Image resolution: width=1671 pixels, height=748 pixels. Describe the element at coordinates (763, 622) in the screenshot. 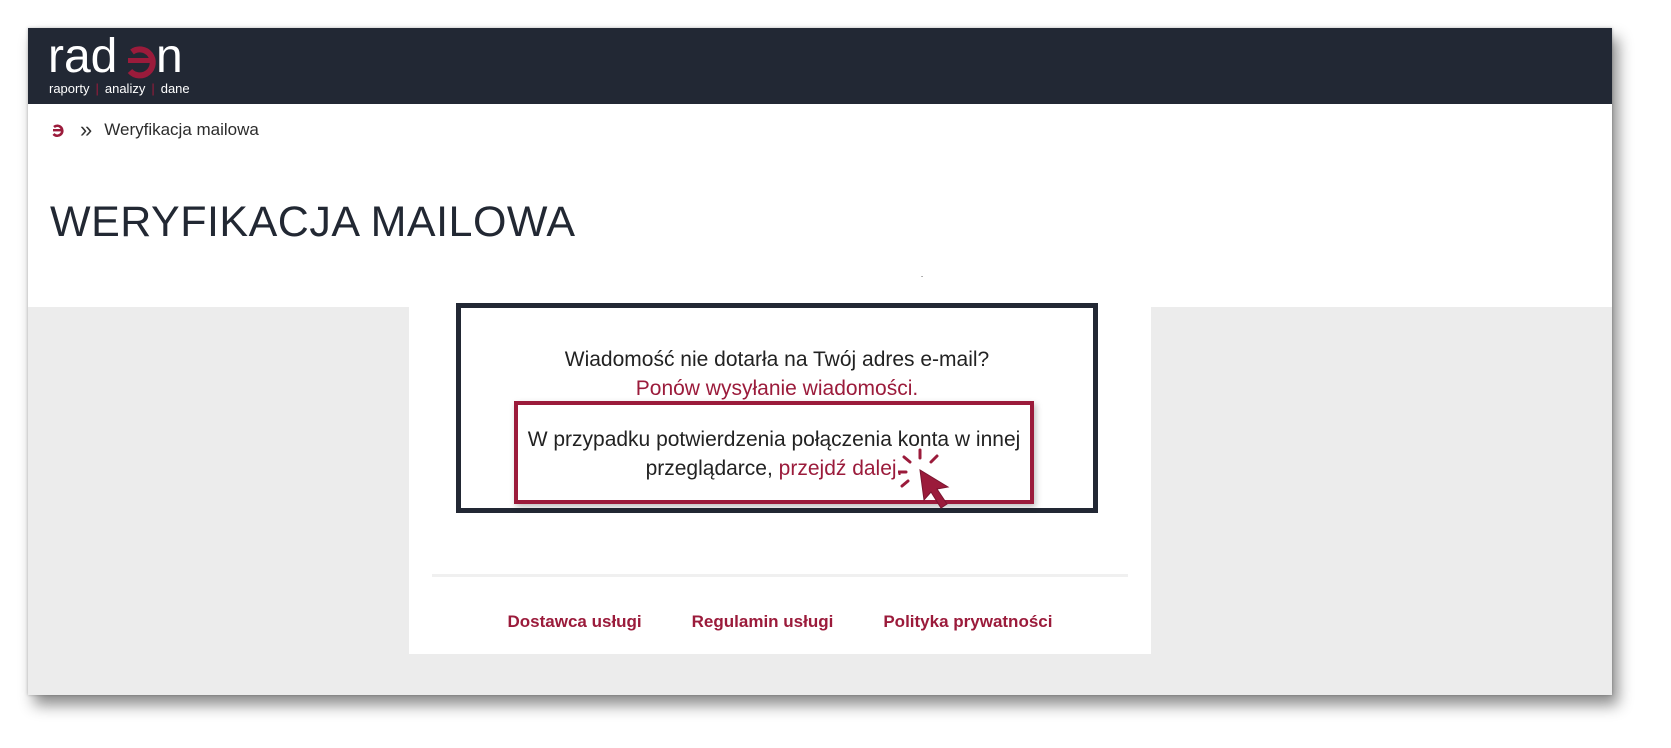

I see `footer-link-terms: Regulamin usługi` at that location.